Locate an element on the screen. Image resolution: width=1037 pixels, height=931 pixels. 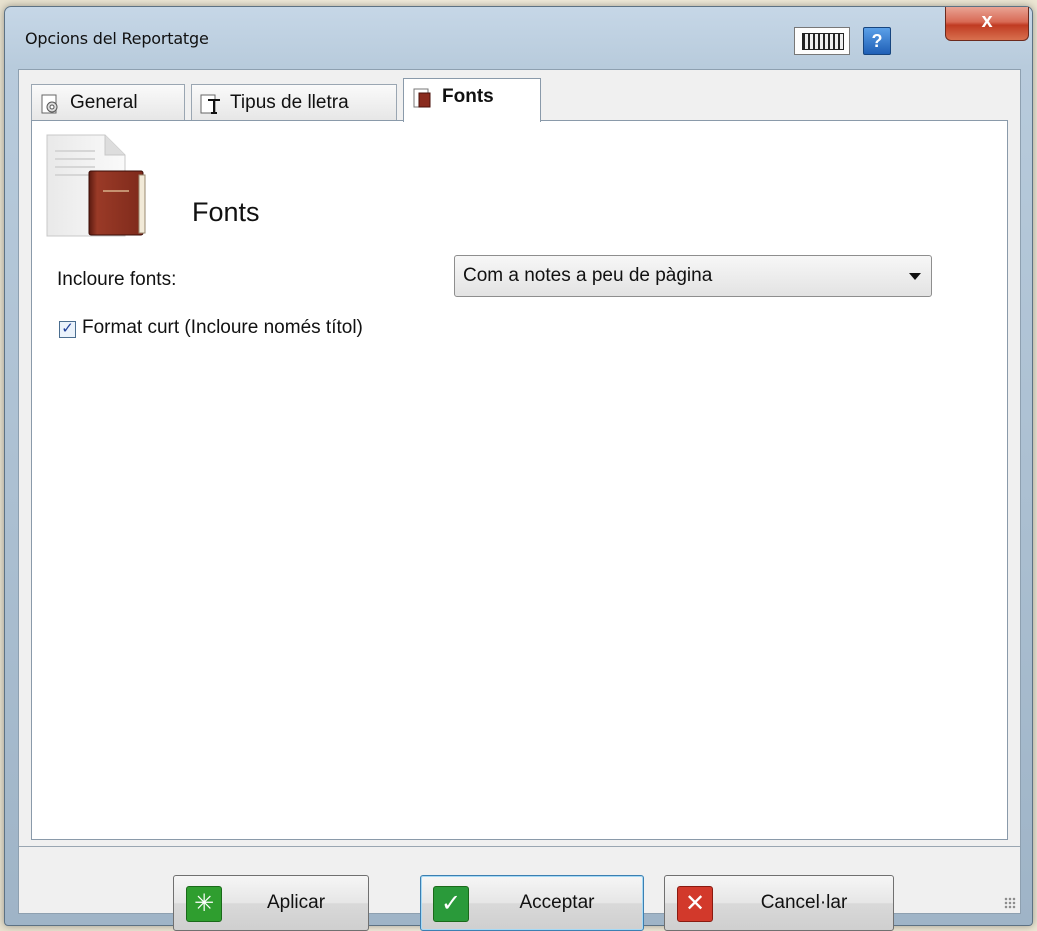
apply-button-label: Aplicar is located at coordinates (296, 902).